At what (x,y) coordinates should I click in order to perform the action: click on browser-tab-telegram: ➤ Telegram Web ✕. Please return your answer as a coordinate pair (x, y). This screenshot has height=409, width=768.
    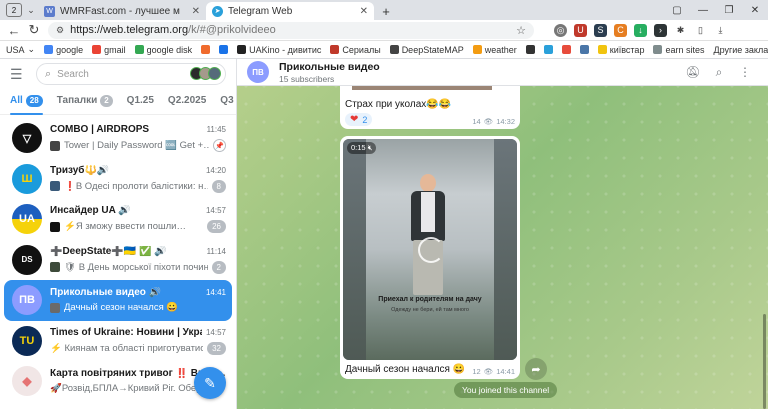
    Looking at the image, I should click on (290, 11).